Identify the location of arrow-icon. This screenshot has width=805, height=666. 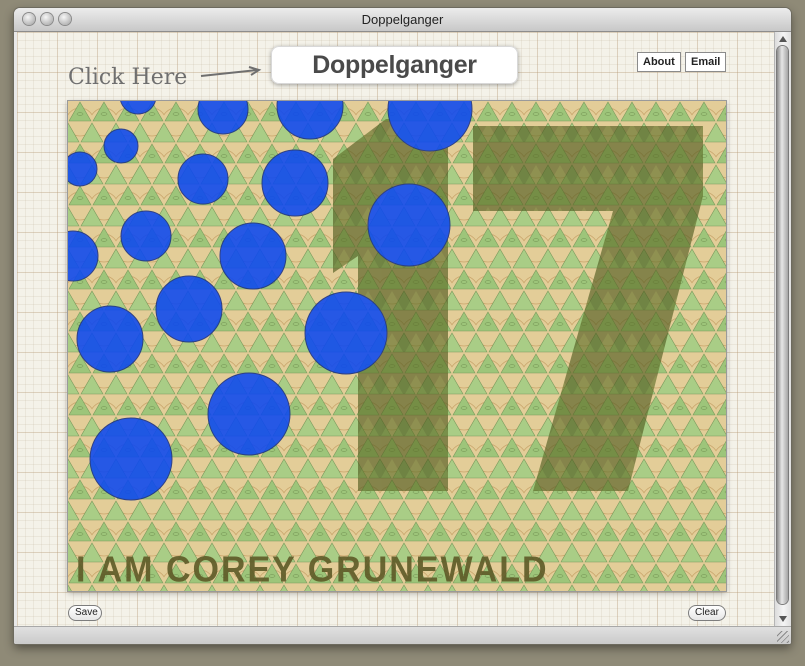
(231, 71).